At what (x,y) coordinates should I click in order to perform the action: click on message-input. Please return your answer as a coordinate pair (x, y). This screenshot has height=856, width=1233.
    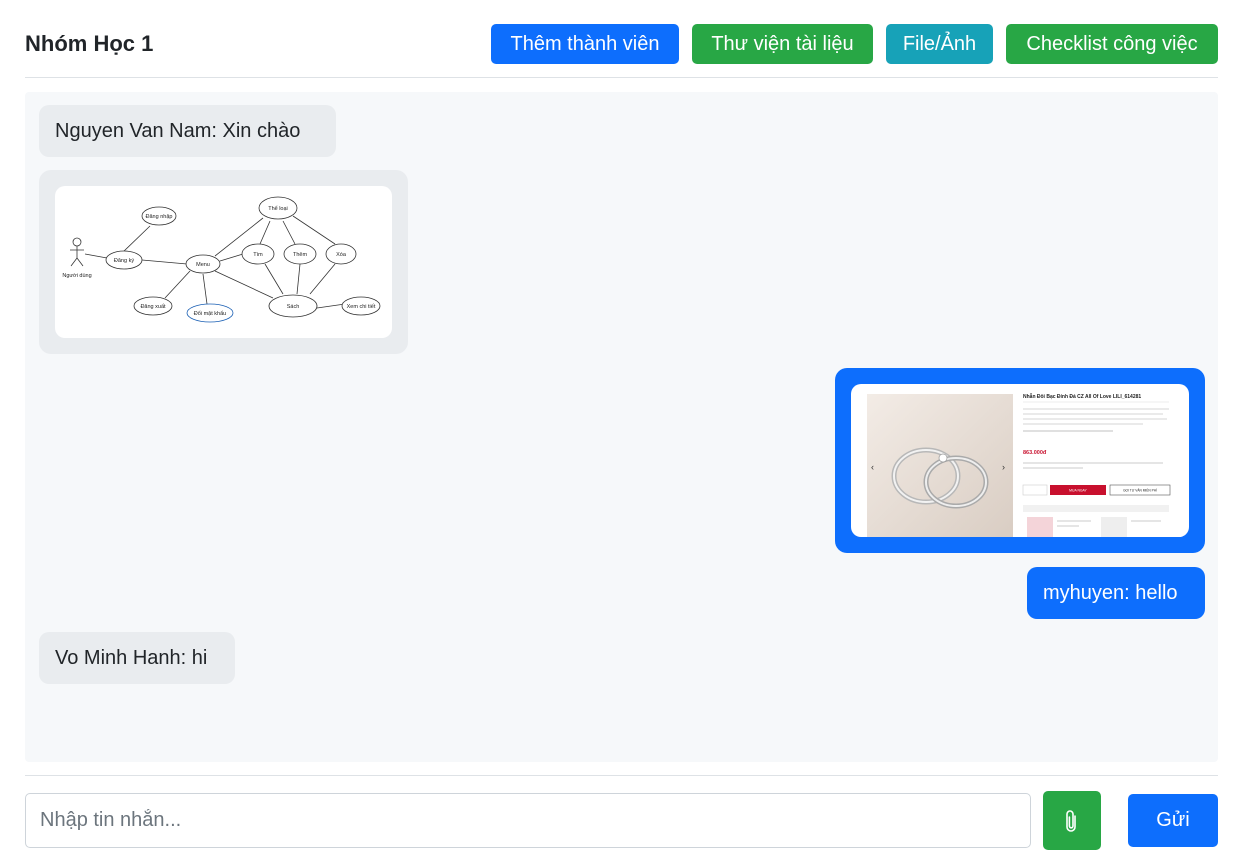
    Looking at the image, I should click on (528, 820).